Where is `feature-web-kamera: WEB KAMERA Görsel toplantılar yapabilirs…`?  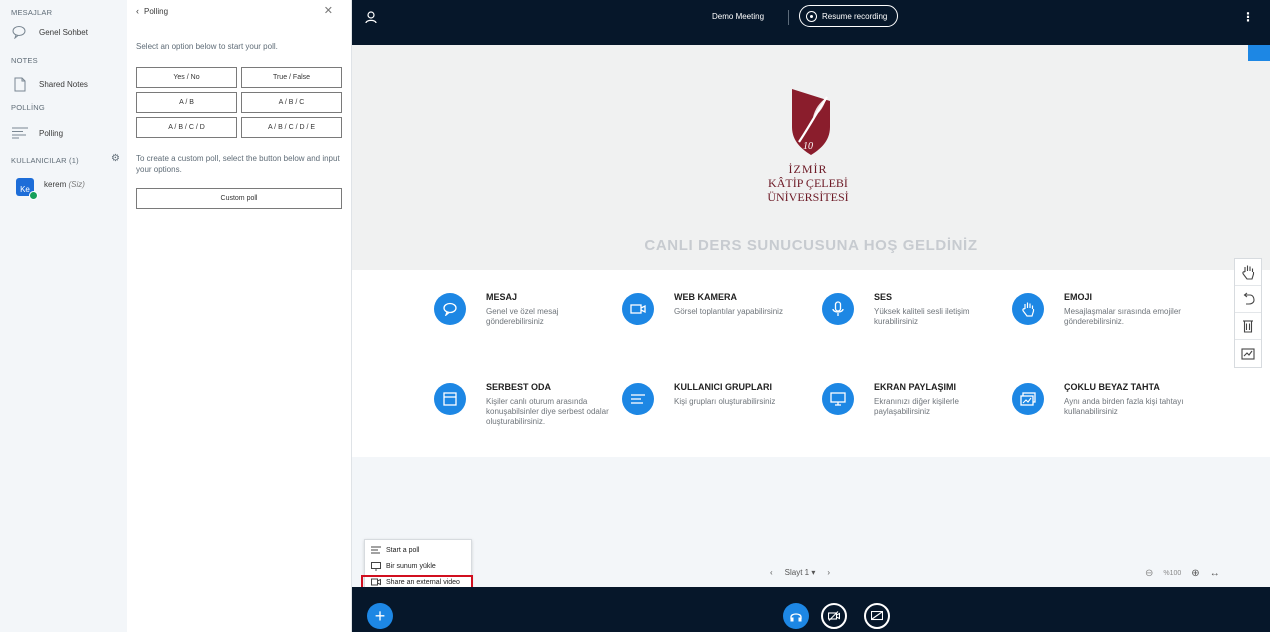 feature-web-kamera: WEB KAMERA Görsel toplantılar yapabilirs… is located at coordinates (723, 308).